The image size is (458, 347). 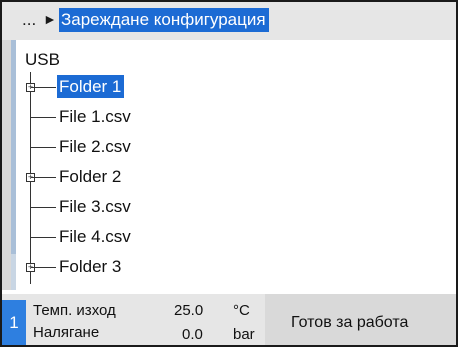 I want to click on tree-item-label: Folder 3, so click(x=90, y=266).